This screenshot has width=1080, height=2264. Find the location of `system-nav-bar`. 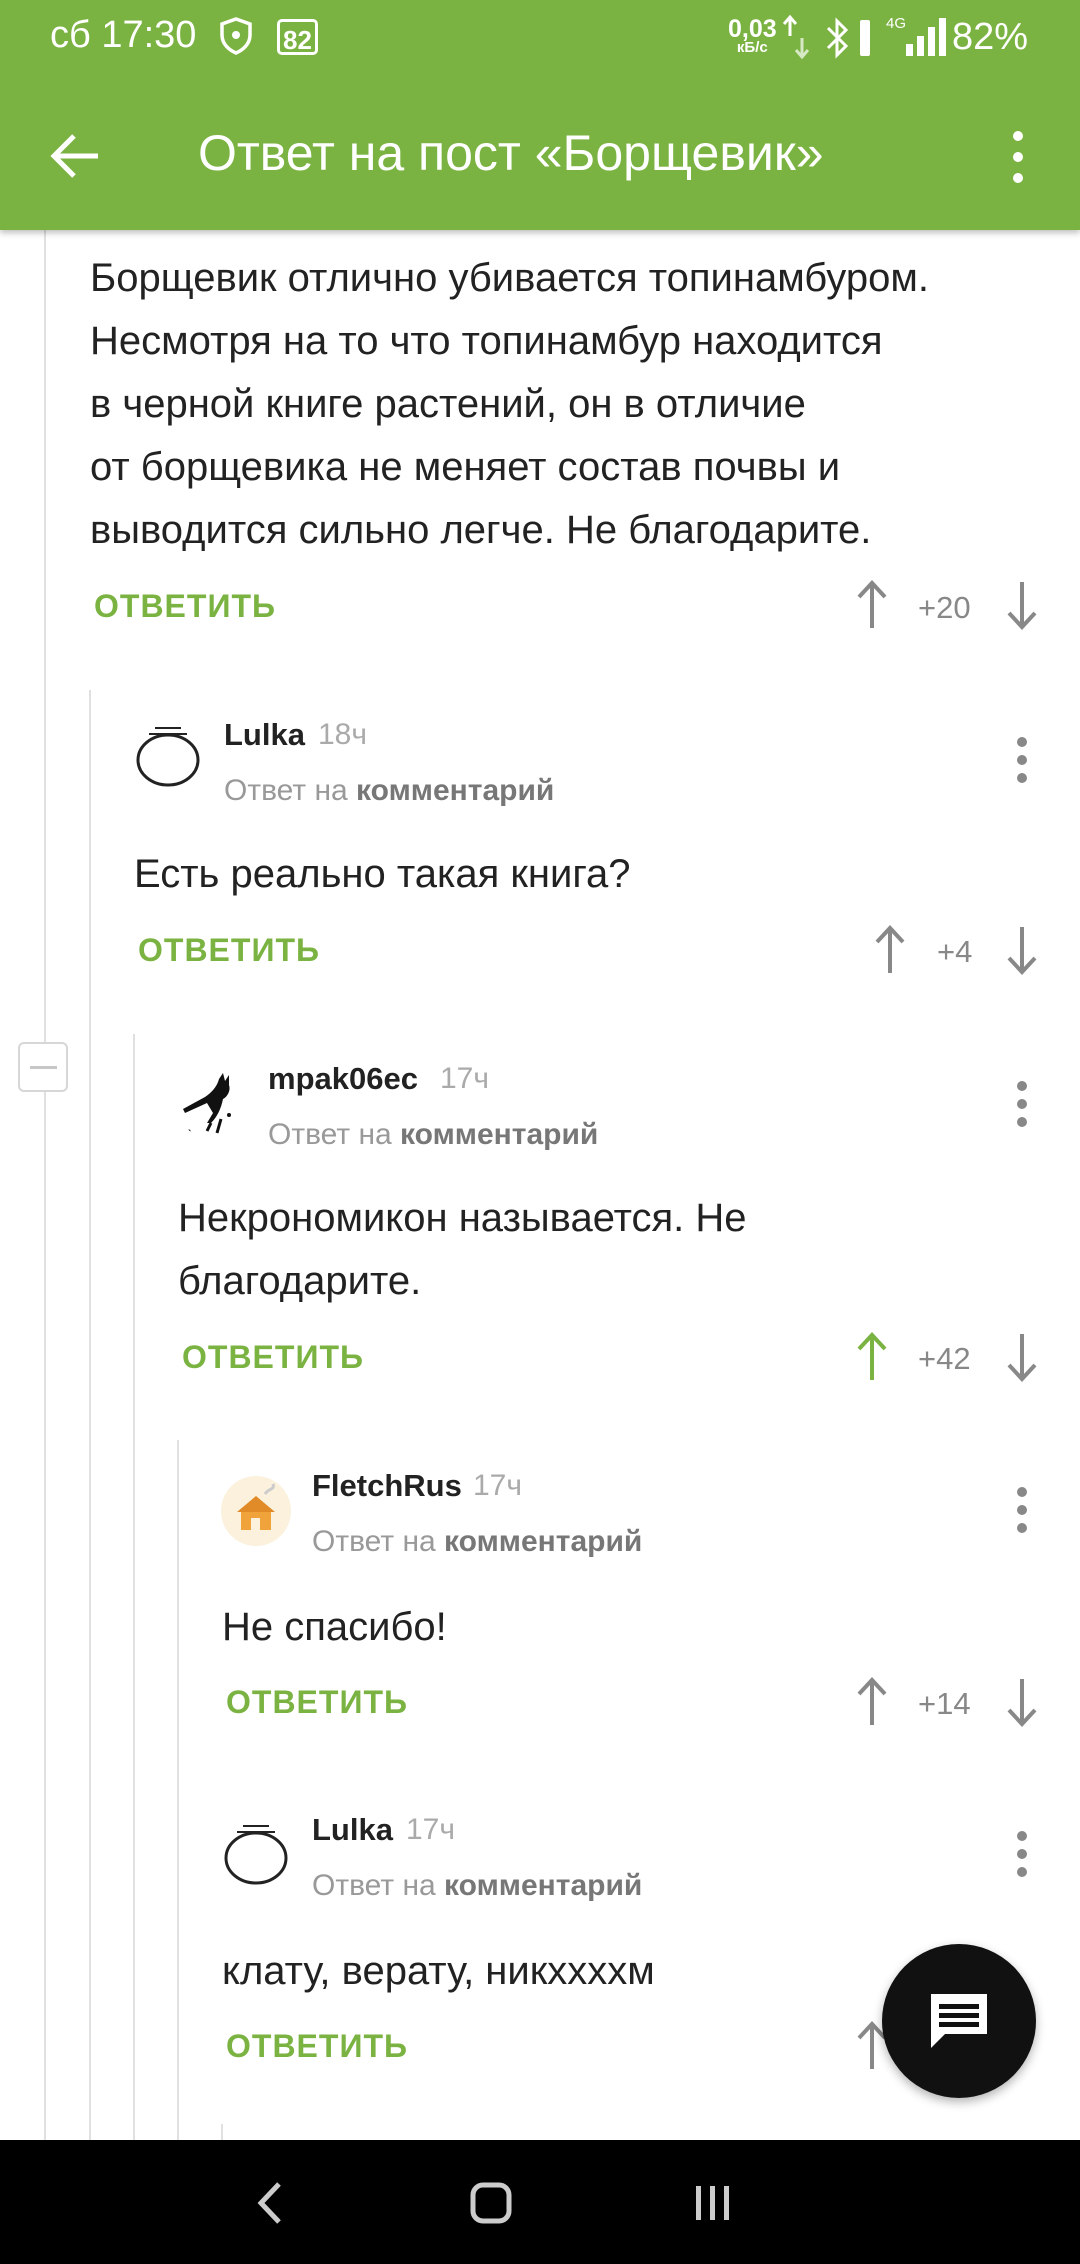

system-nav-bar is located at coordinates (540, 2202).